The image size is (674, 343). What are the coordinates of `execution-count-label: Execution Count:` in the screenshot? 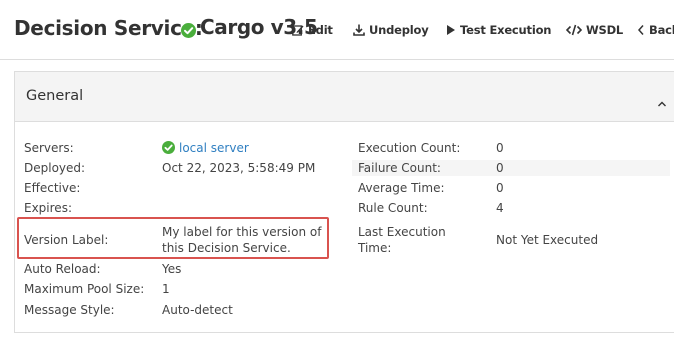 It's located at (409, 148).